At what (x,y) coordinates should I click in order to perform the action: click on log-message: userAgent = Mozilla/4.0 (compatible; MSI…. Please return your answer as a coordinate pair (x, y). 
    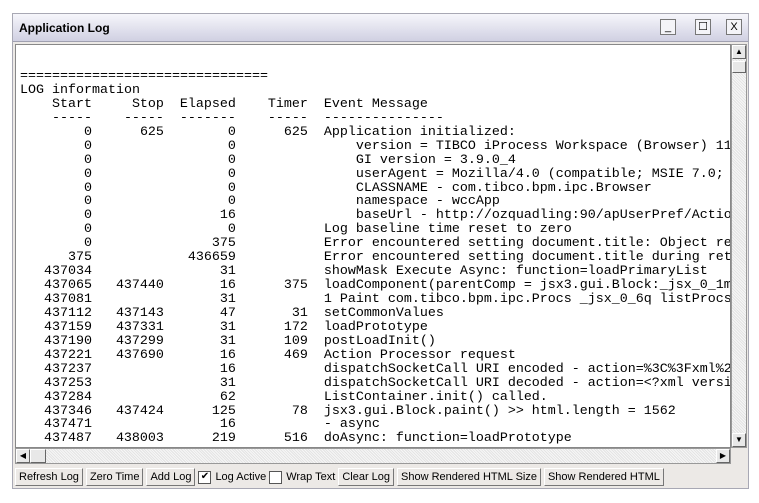
    Looking at the image, I should click on (527, 174).